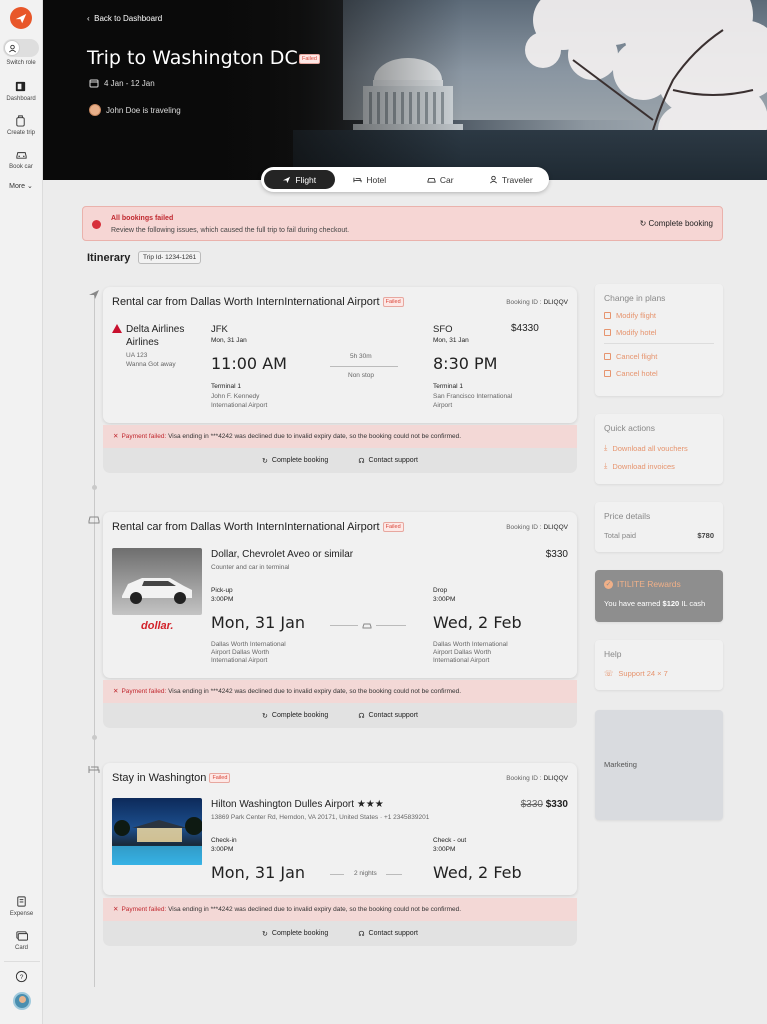 The width and height of the screenshot is (767, 1024). I want to click on departure-time: 11:00 AM, so click(249, 363).